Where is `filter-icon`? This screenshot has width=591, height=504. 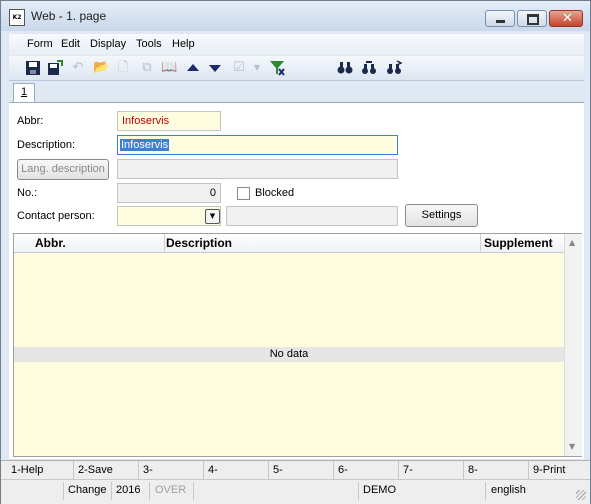 filter-icon is located at coordinates (277, 68).